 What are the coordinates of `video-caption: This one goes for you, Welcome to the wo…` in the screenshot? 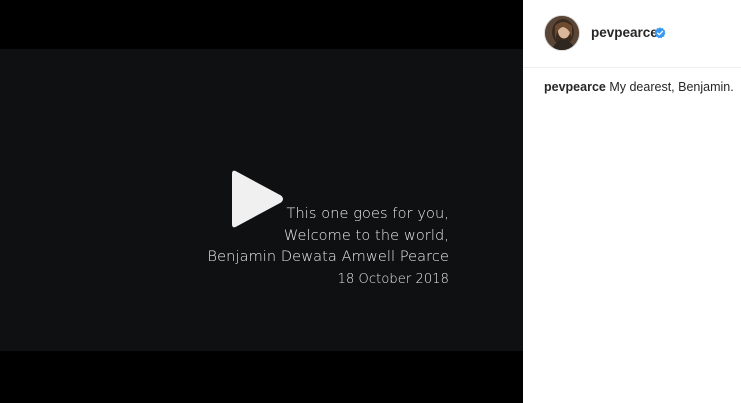 It's located at (328, 247).